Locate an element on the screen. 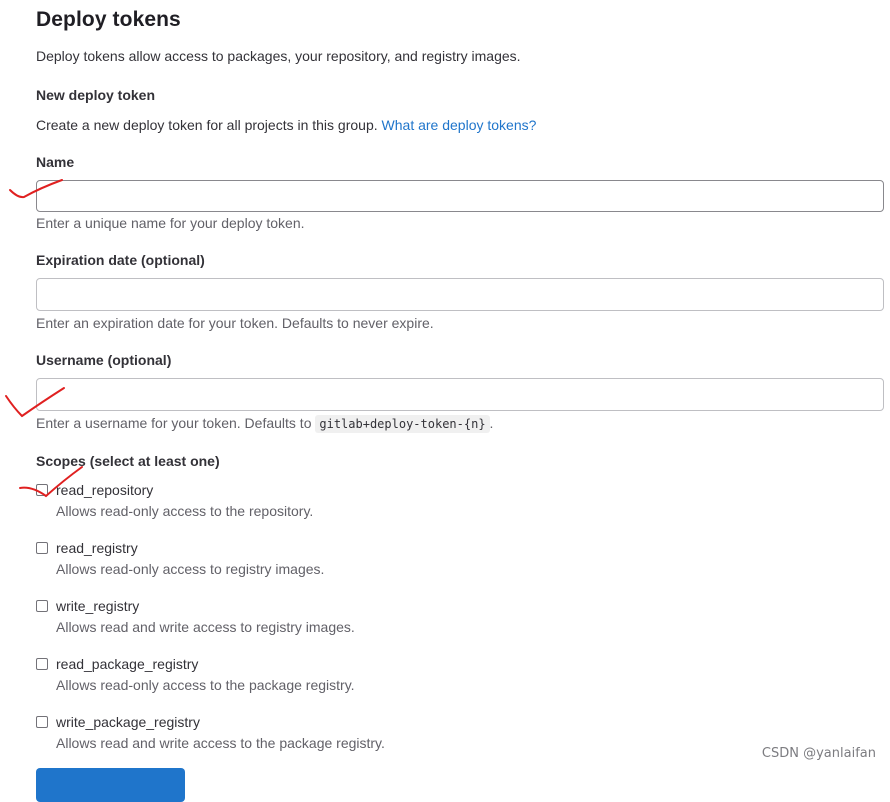 The width and height of the screenshot is (890, 802). username-default-code: gitlab+deploy-token-{n} is located at coordinates (402, 424).